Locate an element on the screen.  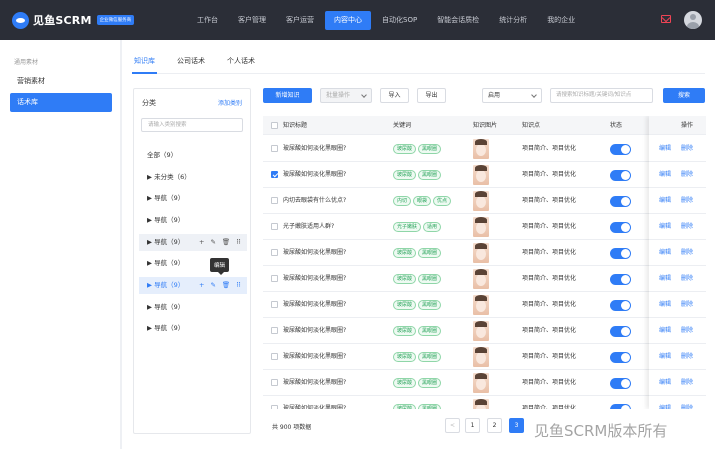
status-select: 启用 is located at coordinates (512, 95).